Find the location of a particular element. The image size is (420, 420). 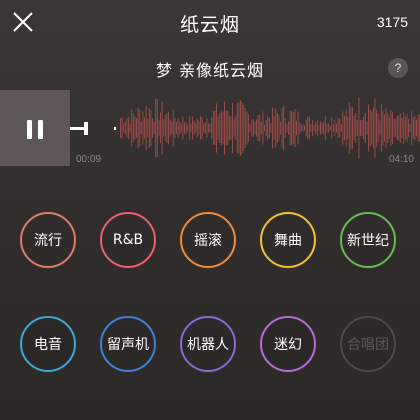

genre-button: 迷幻 is located at coordinates (288, 344).